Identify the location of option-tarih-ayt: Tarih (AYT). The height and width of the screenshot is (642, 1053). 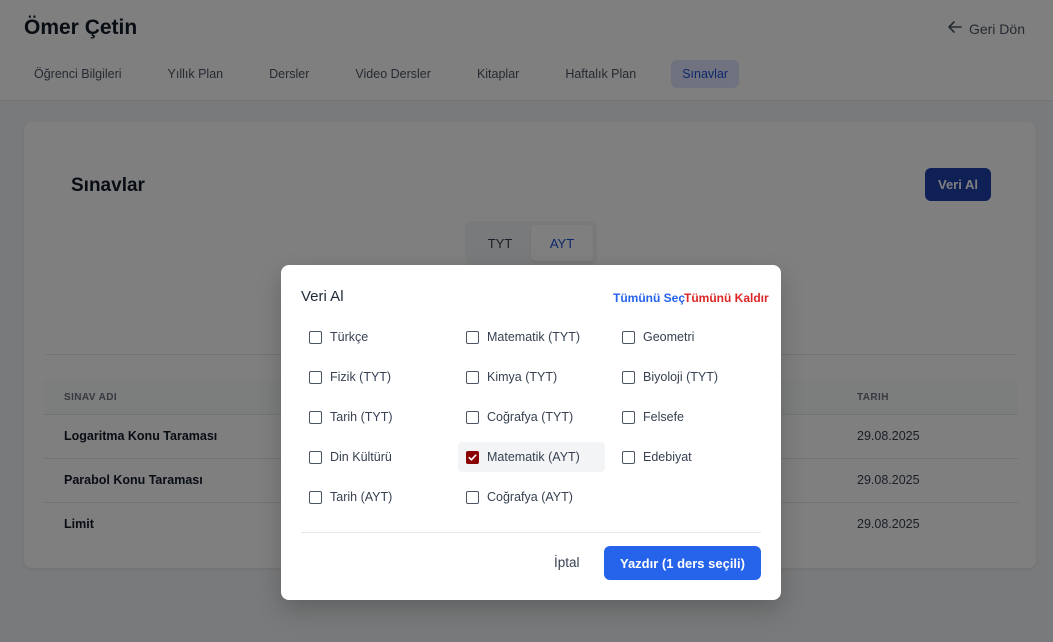
(374, 497).